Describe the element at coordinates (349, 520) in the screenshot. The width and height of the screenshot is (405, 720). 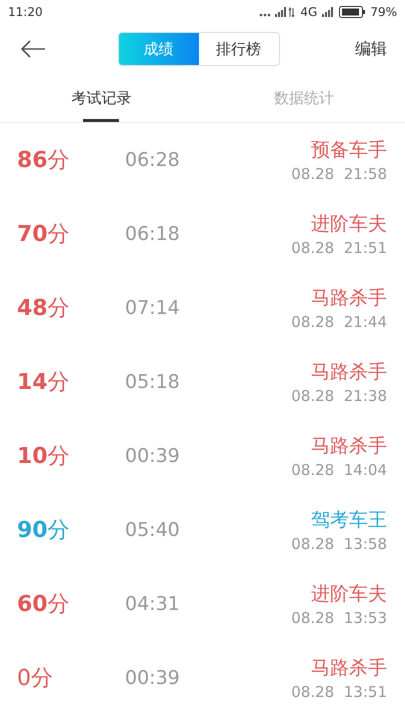
I see `rank-title: 驾考车王` at that location.